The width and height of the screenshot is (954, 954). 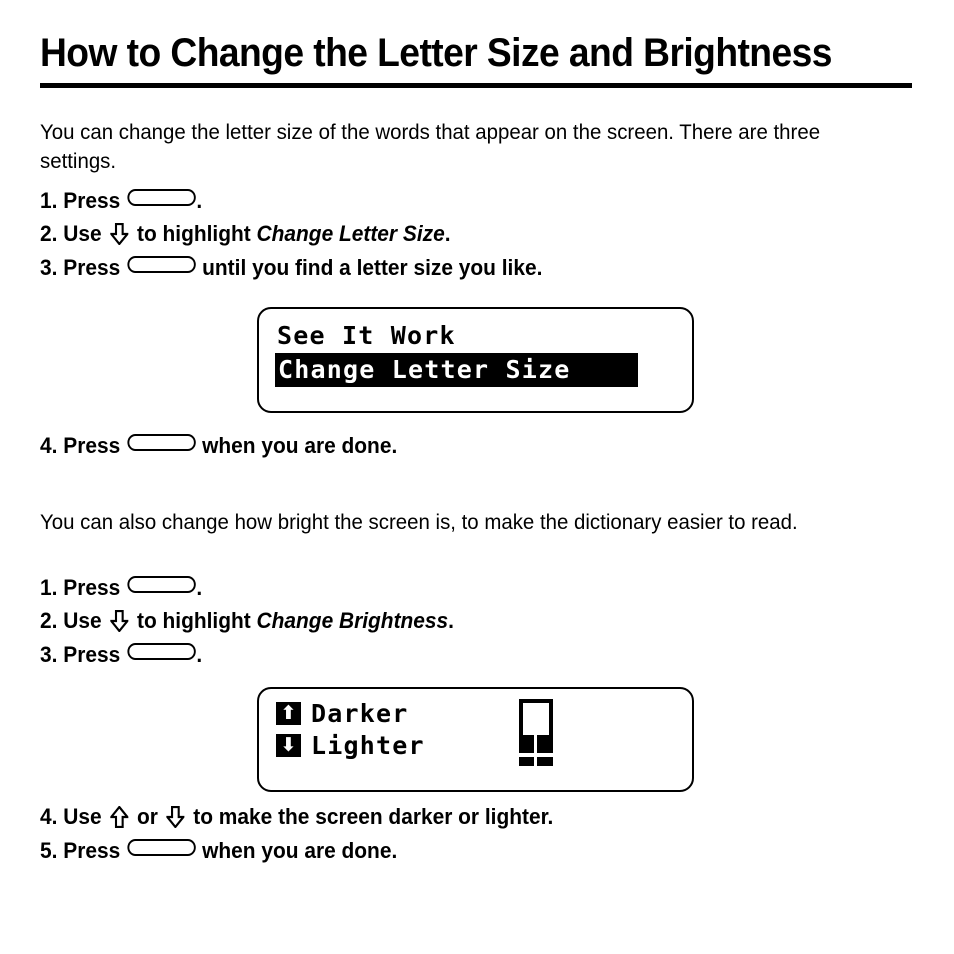 I want to click on step-2-1: 1. Press ., so click(x=121, y=588).